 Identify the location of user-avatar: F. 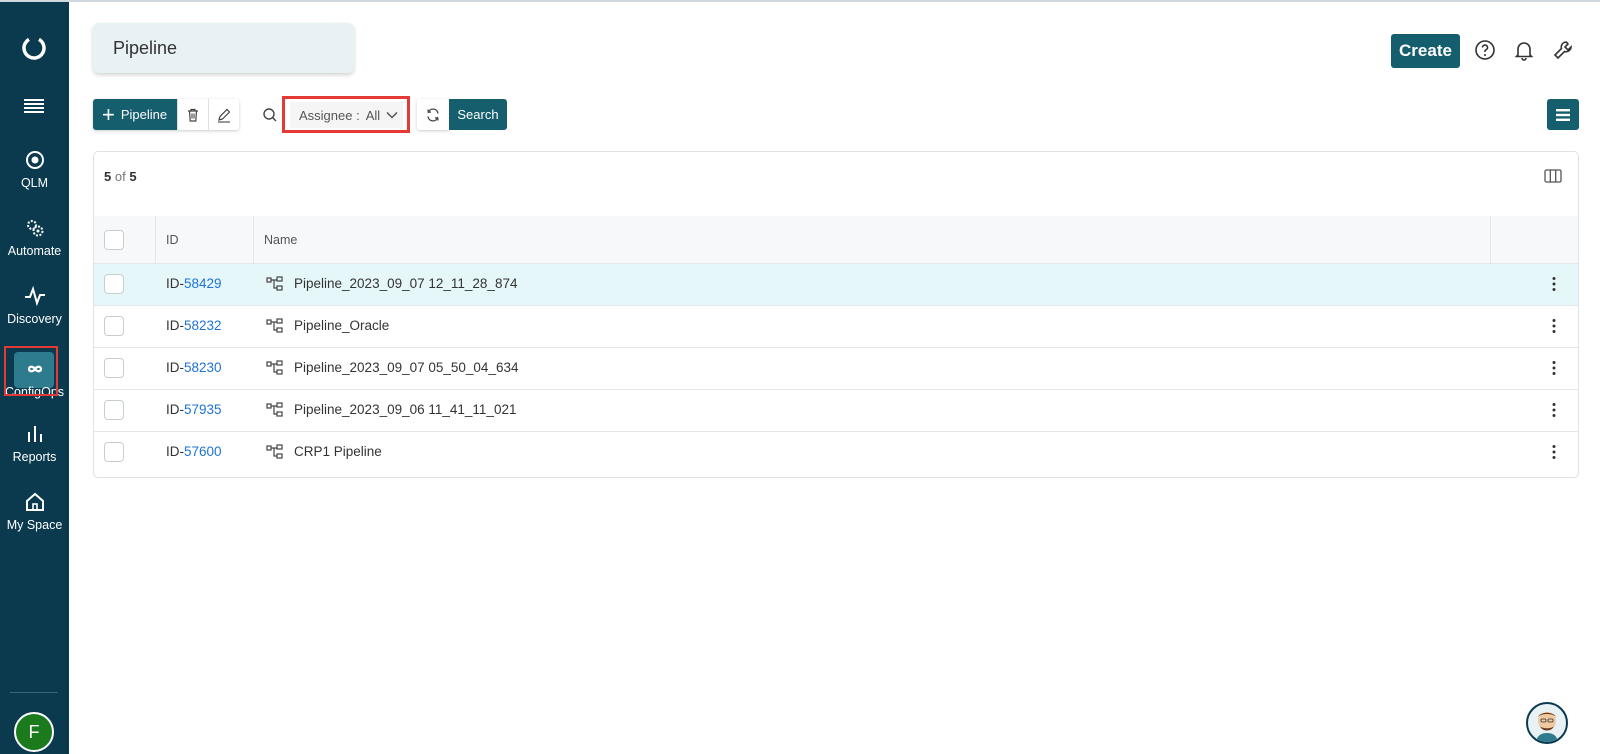
(34, 732).